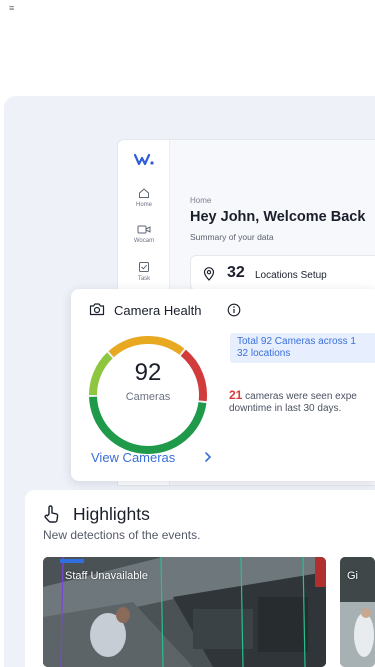 The width and height of the screenshot is (375, 667). What do you see at coordinates (352, 576) in the screenshot?
I see `highlight-label: Gi` at bounding box center [352, 576].